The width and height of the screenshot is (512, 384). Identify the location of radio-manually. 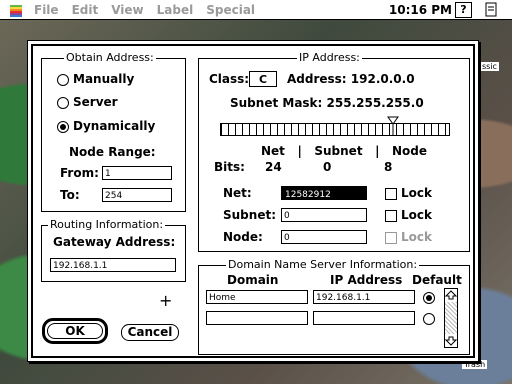
(63, 80).